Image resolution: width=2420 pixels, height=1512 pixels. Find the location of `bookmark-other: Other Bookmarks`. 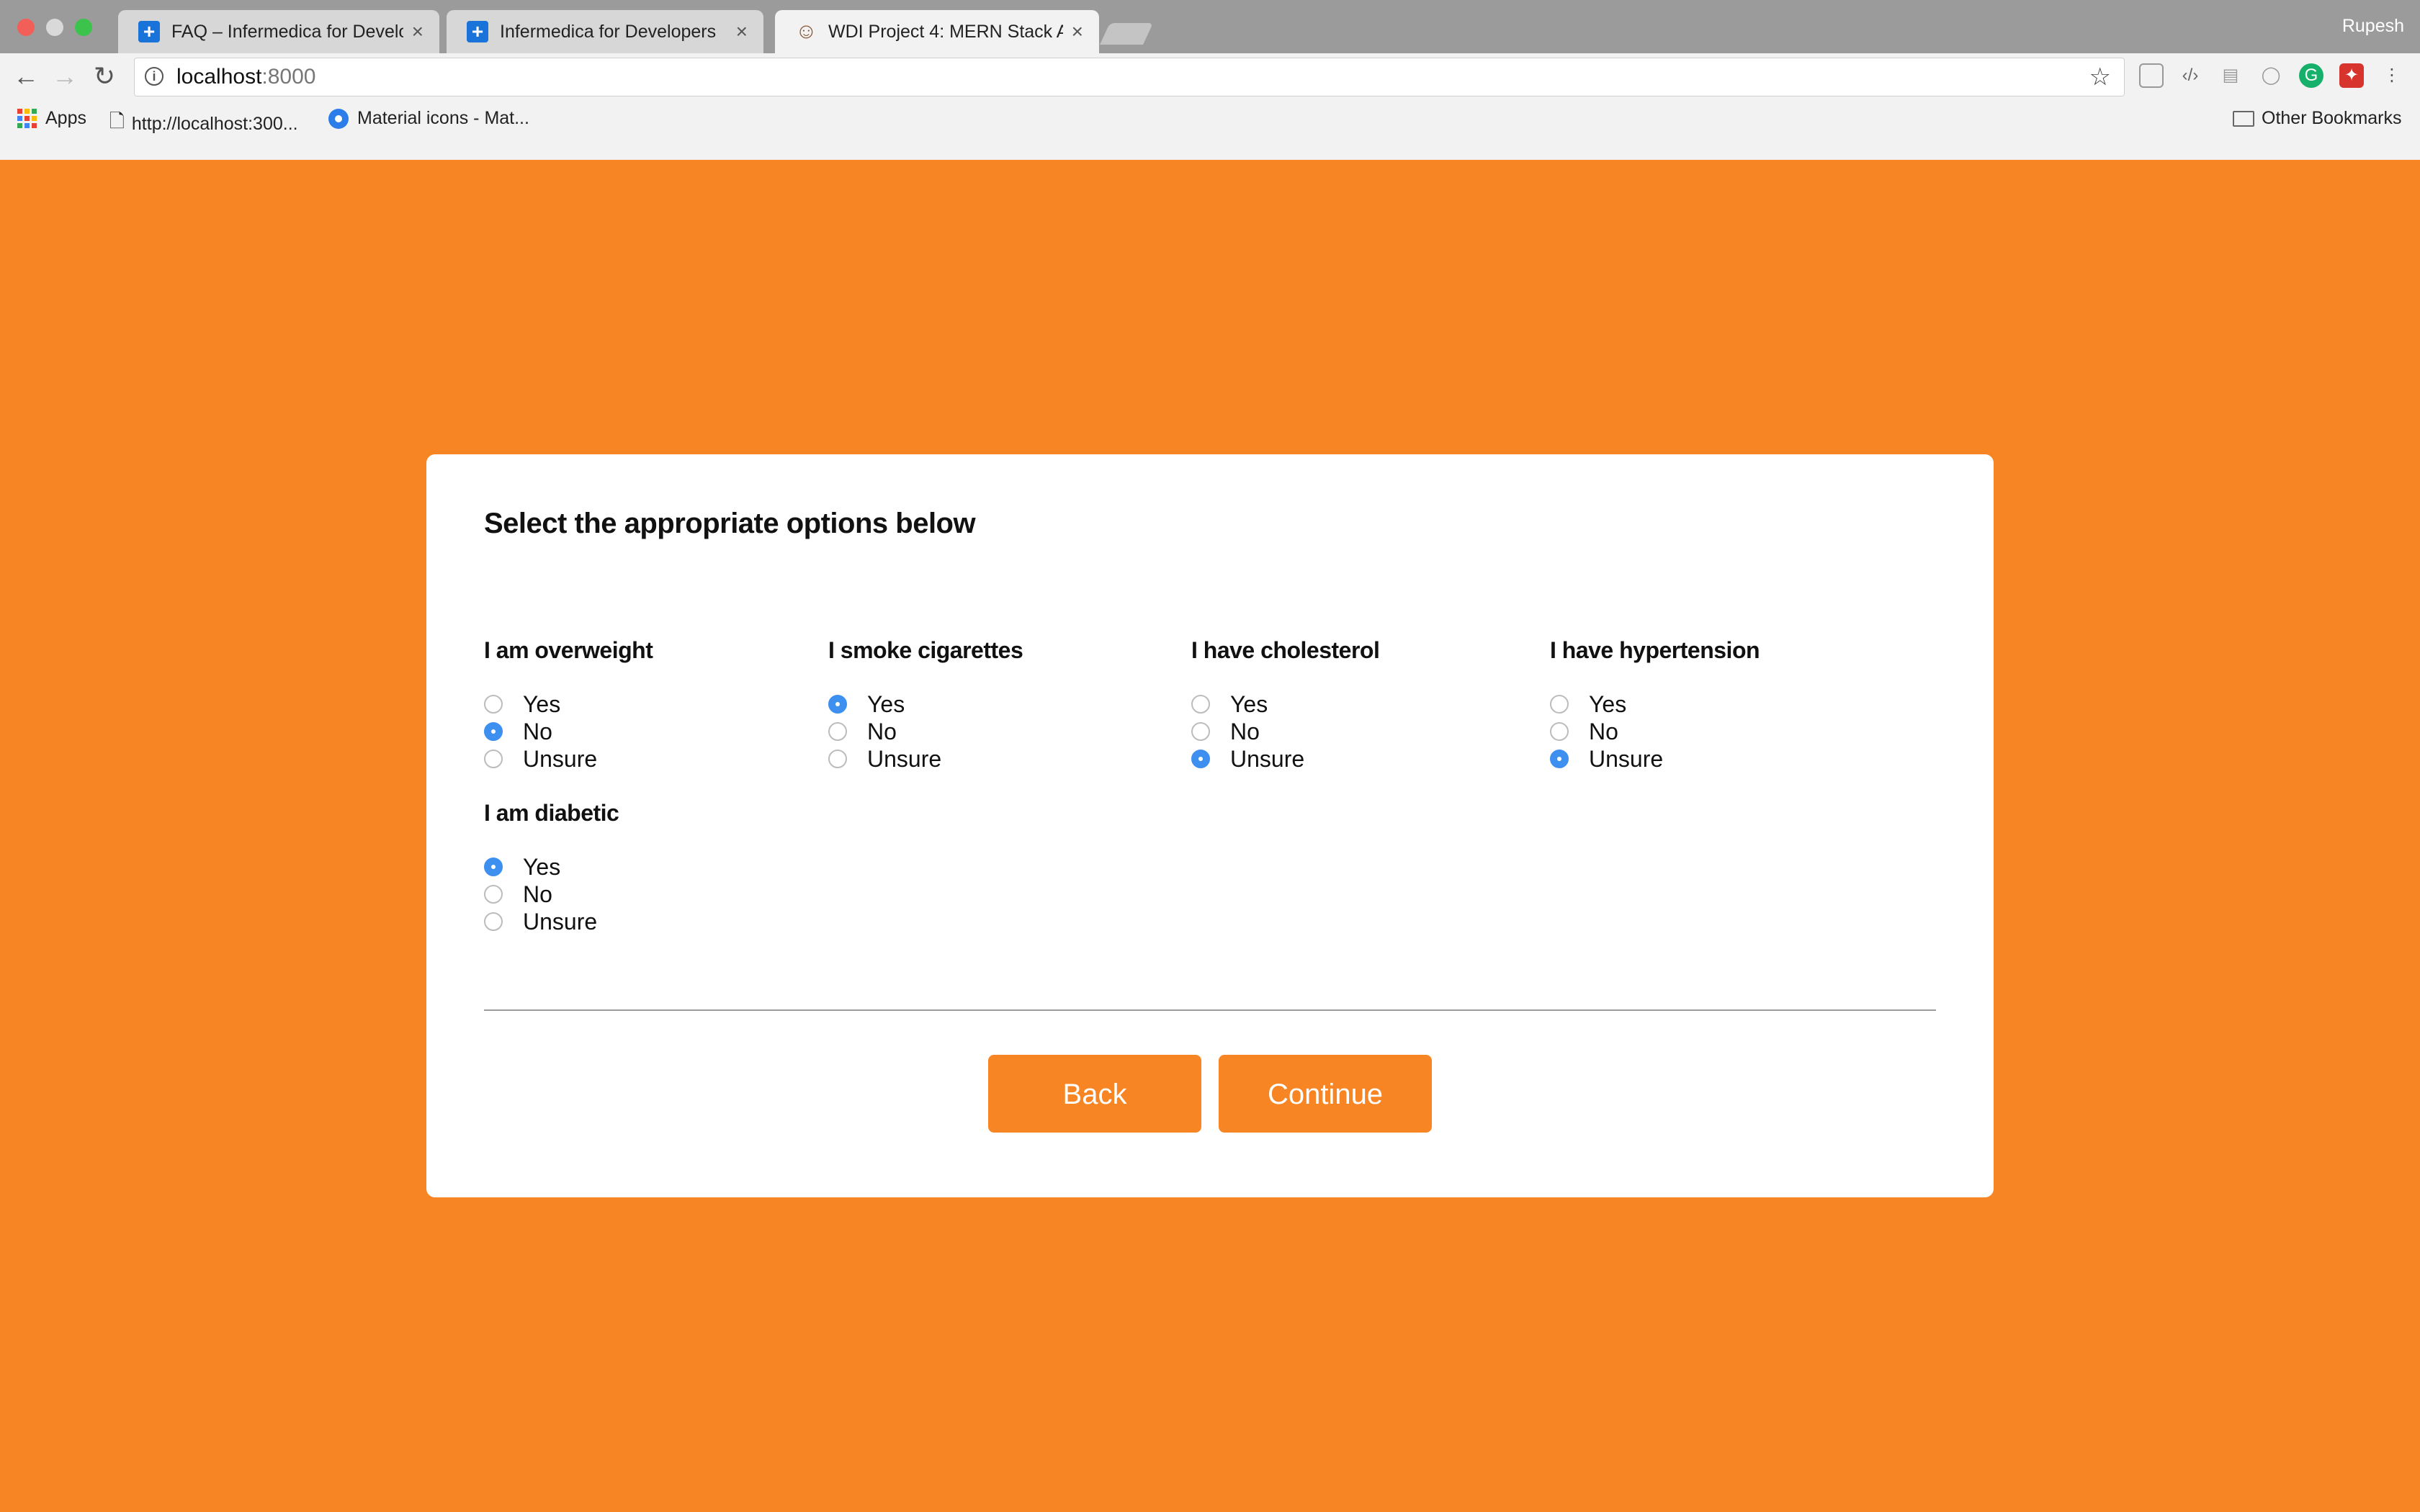

bookmark-other: Other Bookmarks is located at coordinates (2317, 118).